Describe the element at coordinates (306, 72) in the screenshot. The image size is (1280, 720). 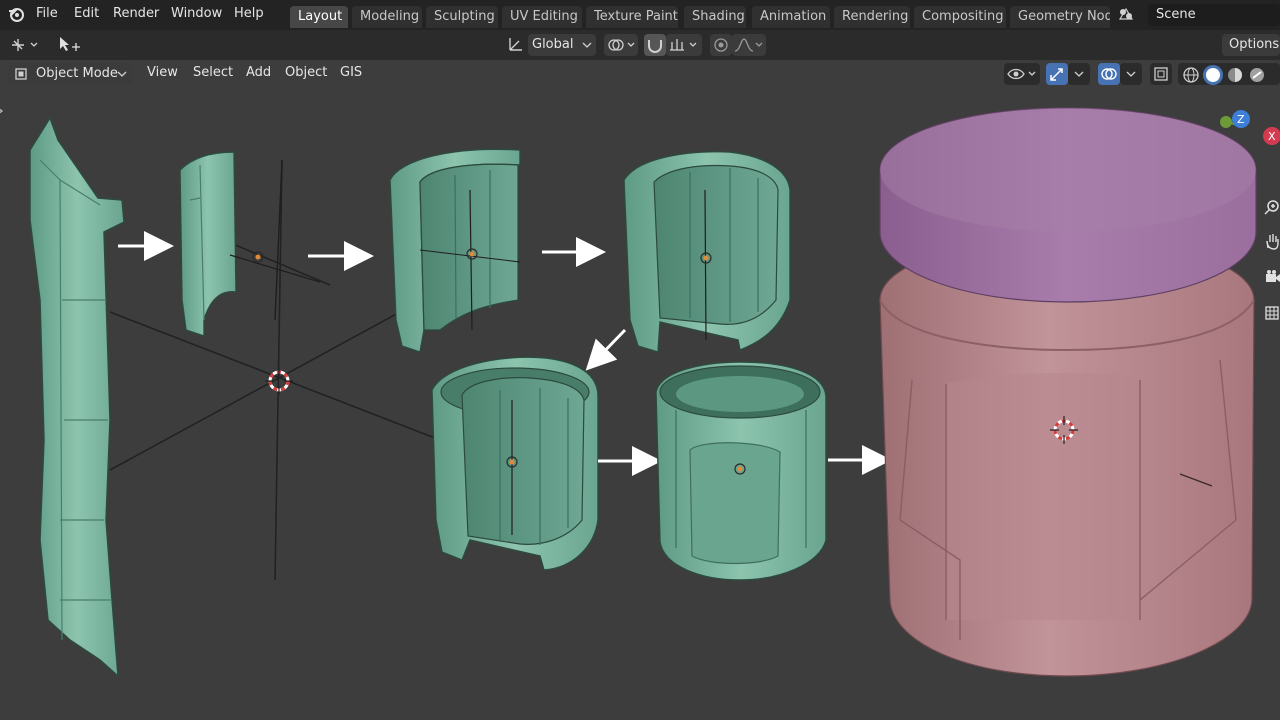
I see `menu-object: Object` at that location.